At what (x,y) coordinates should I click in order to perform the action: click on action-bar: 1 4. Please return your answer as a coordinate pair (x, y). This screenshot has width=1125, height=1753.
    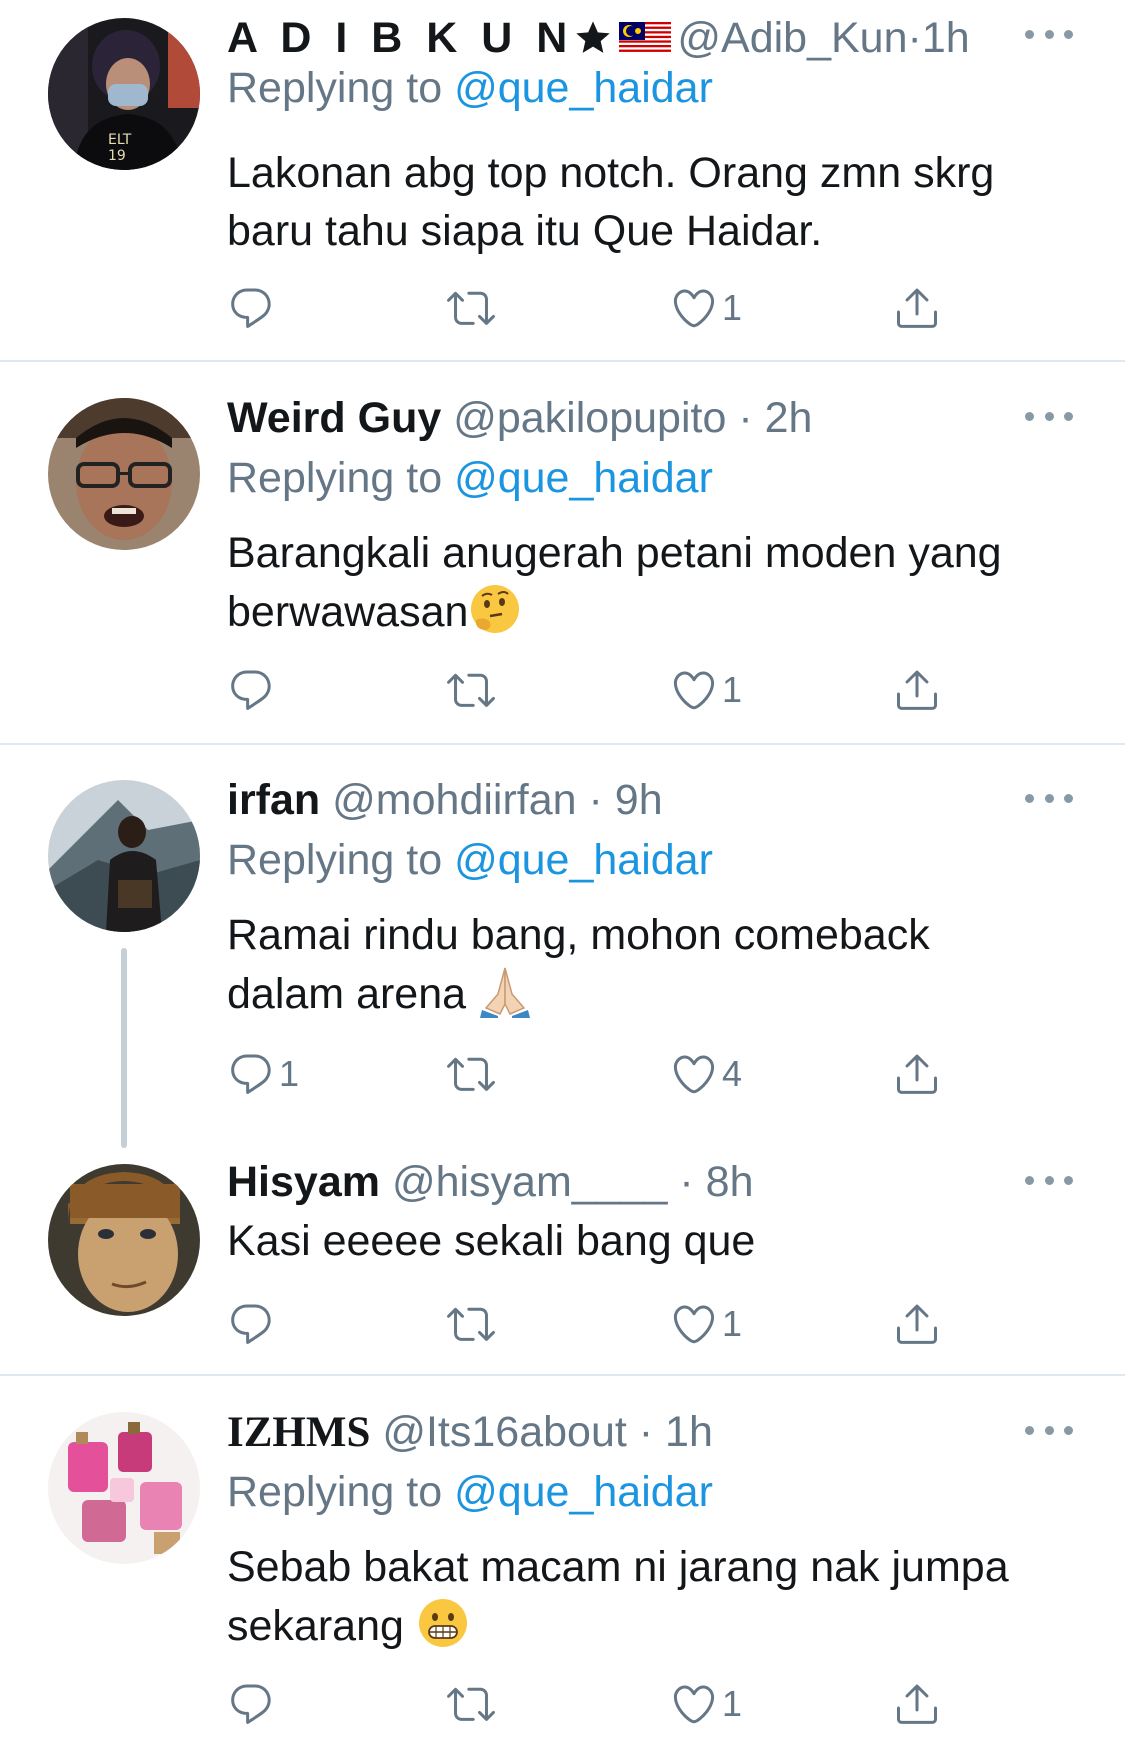
    Looking at the image, I should click on (592, 1074).